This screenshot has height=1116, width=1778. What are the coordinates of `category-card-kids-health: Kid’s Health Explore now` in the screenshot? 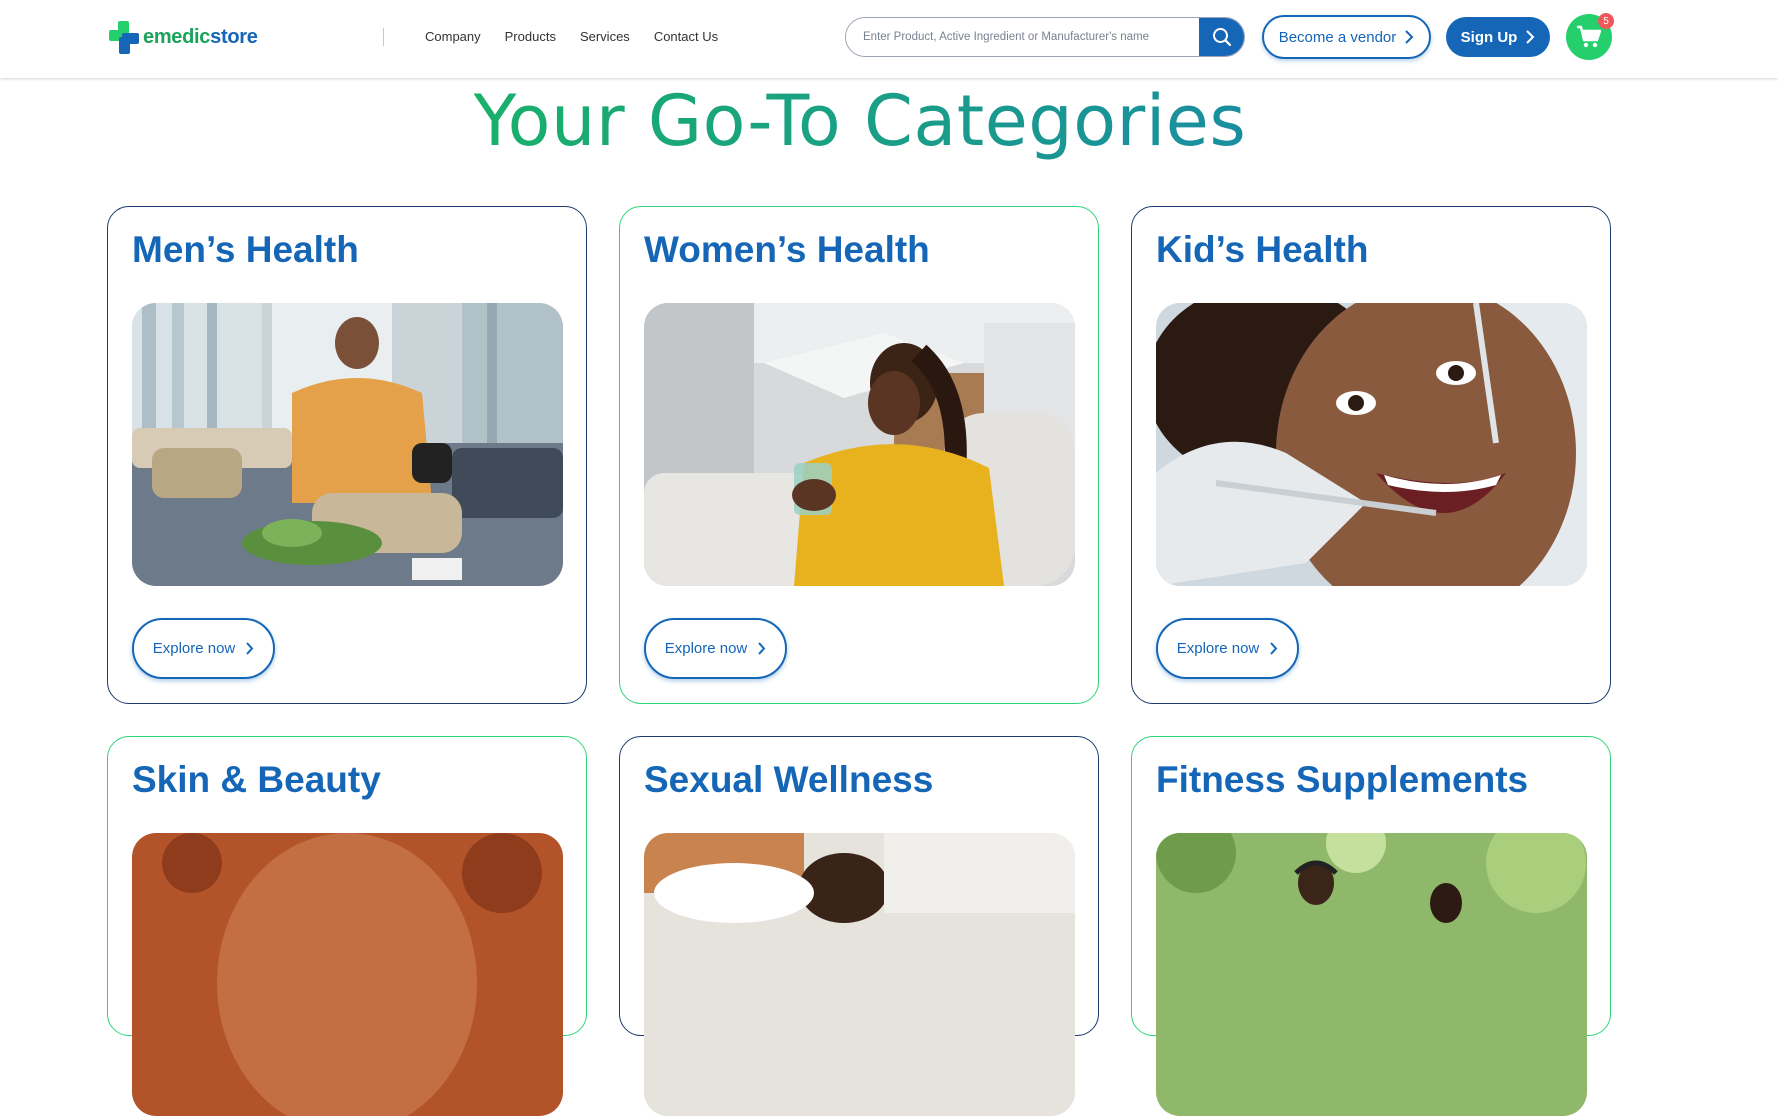 It's located at (1371, 455).